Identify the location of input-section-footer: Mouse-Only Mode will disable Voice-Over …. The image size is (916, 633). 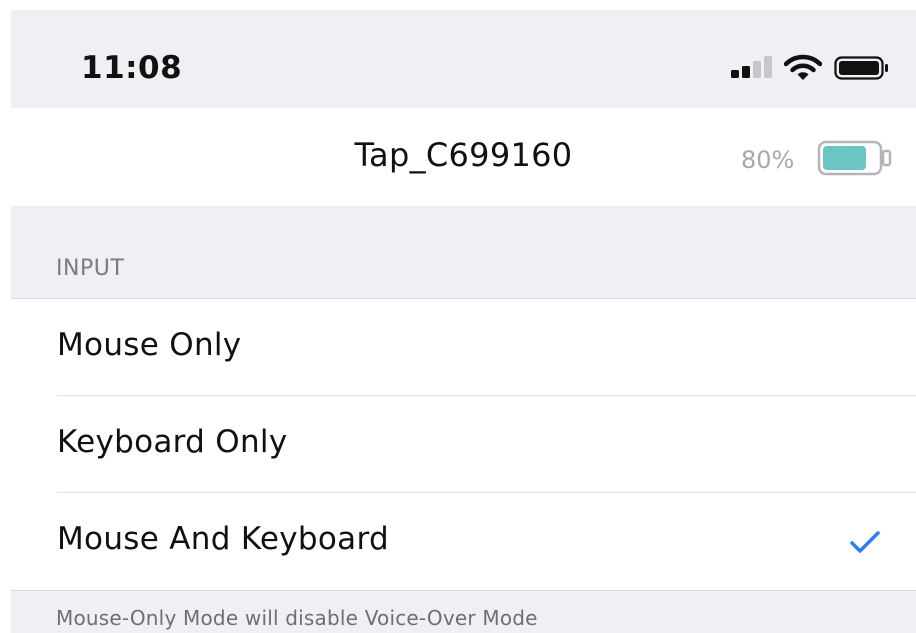
(297, 618).